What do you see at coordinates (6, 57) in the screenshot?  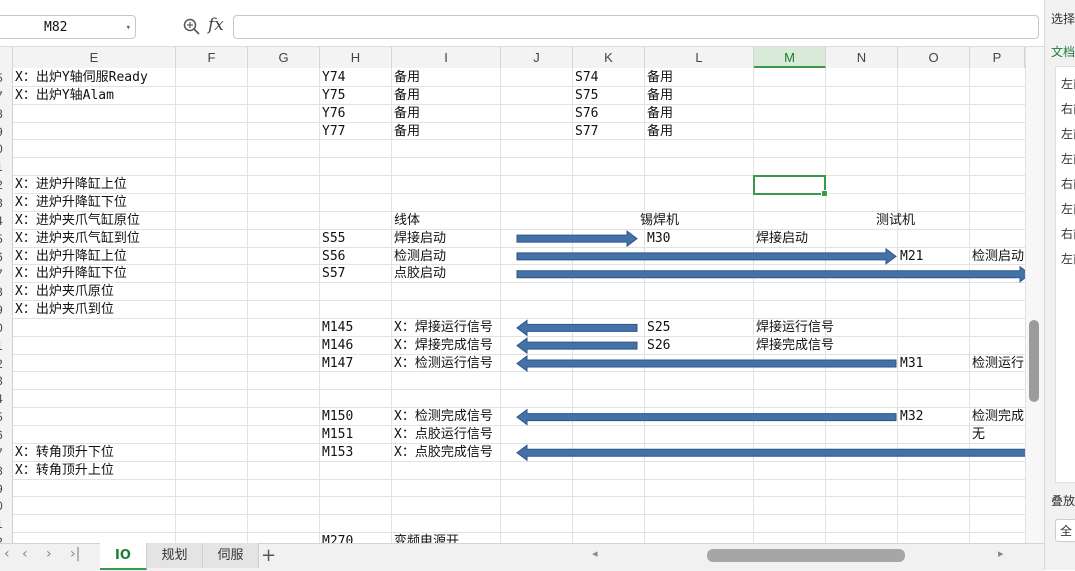 I see `select-all-corner` at bounding box center [6, 57].